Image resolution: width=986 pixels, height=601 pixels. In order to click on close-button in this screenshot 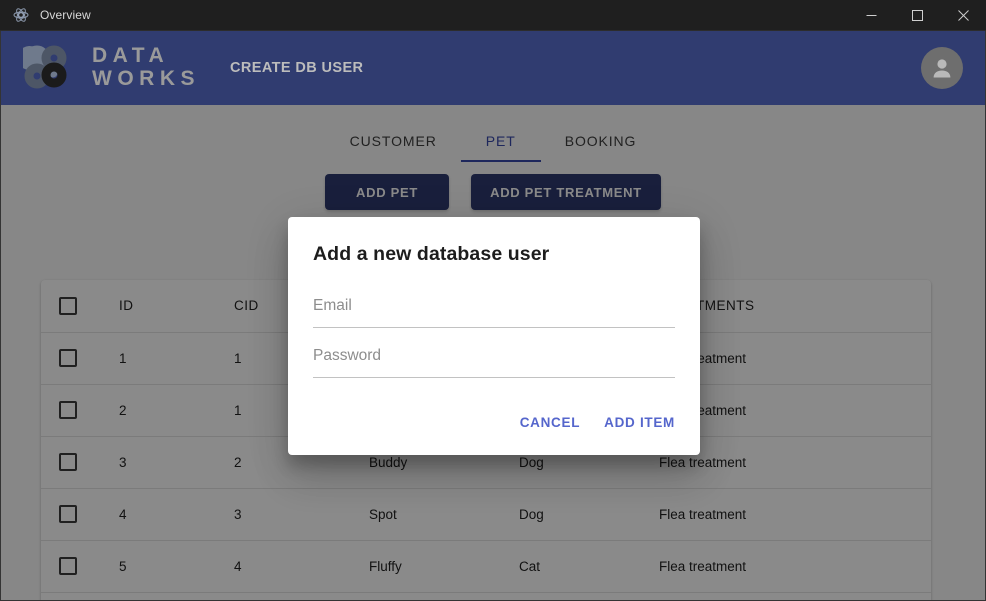, I will do `click(963, 15)`.